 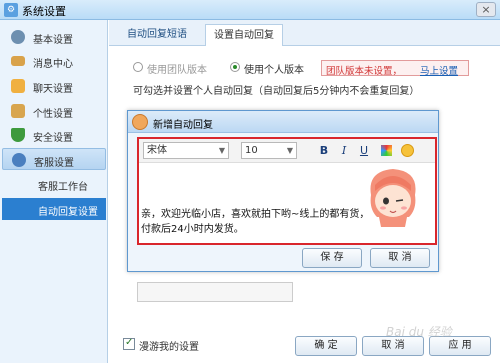 What do you see at coordinates (53, 64) in the screenshot?
I see `sidebar-item-label: 消息中心` at bounding box center [53, 64].